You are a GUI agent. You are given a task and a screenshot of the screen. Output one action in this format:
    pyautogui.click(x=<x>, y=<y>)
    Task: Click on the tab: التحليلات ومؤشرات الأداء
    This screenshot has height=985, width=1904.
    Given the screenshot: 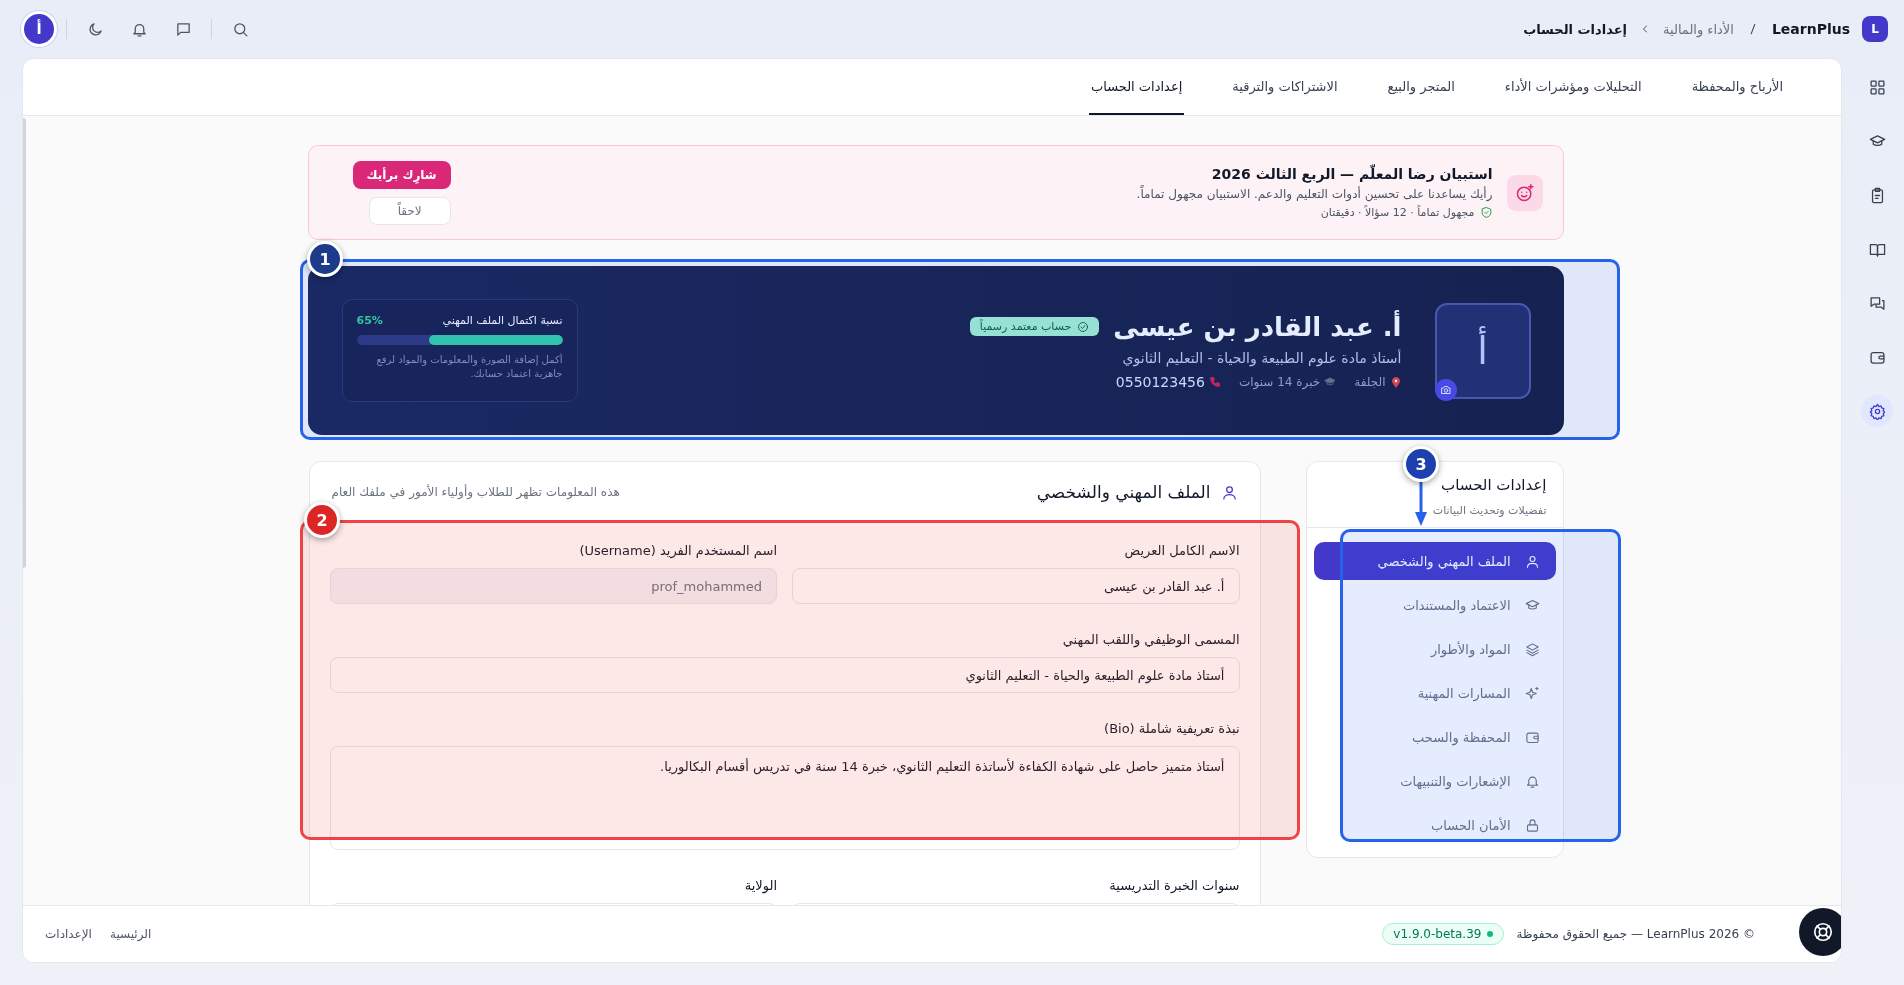 What is the action you would take?
    pyautogui.click(x=1573, y=87)
    